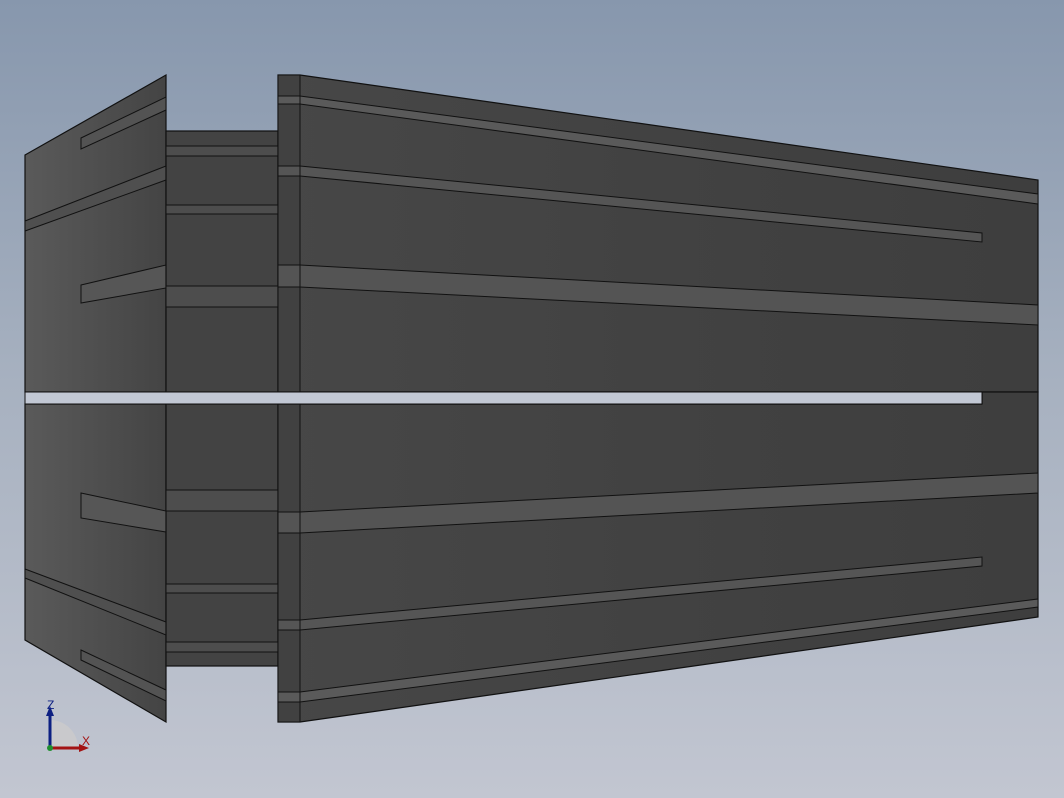 Image resolution: width=1064 pixels, height=798 pixels. I want to click on coordinate-triad-icon: Z X, so click(68, 727).